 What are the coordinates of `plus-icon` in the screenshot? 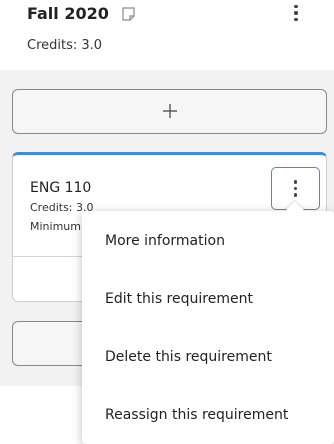 It's located at (170, 111).